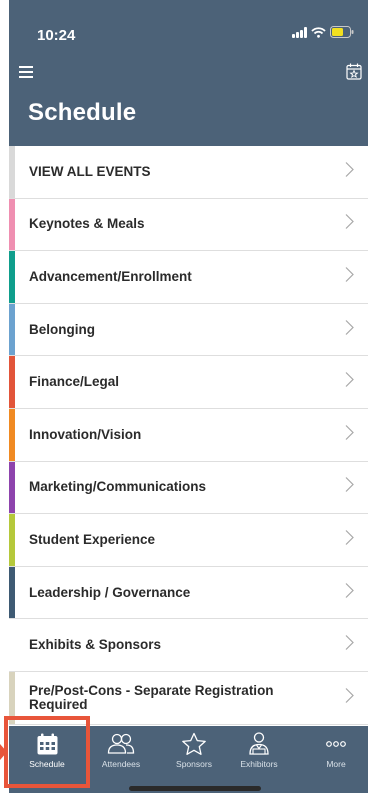  Describe the element at coordinates (195, 788) in the screenshot. I see `home-indicator` at that location.